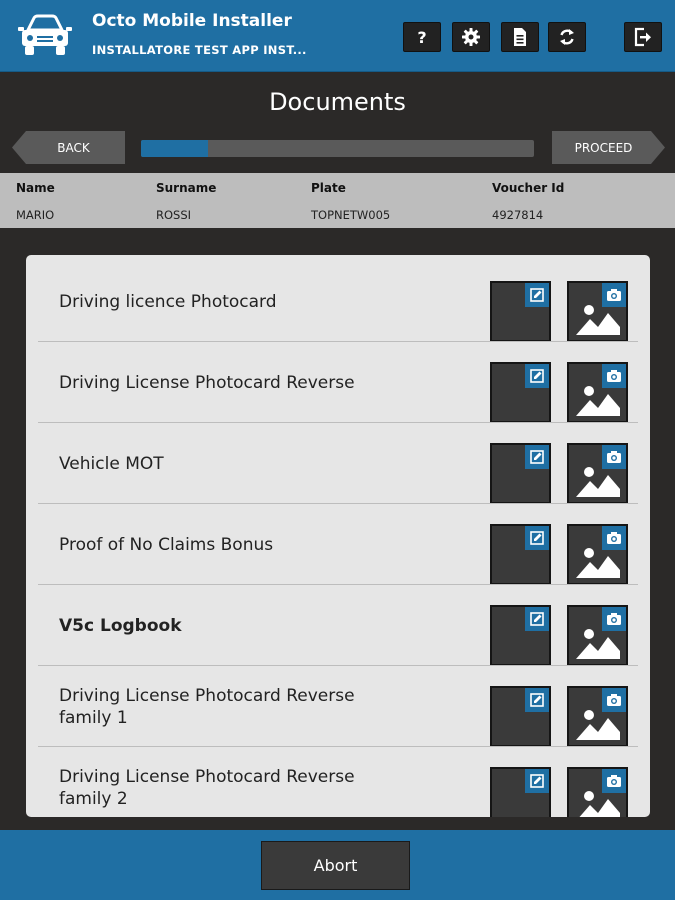 This screenshot has height=900, width=675. I want to click on settings-button, so click(471, 37).